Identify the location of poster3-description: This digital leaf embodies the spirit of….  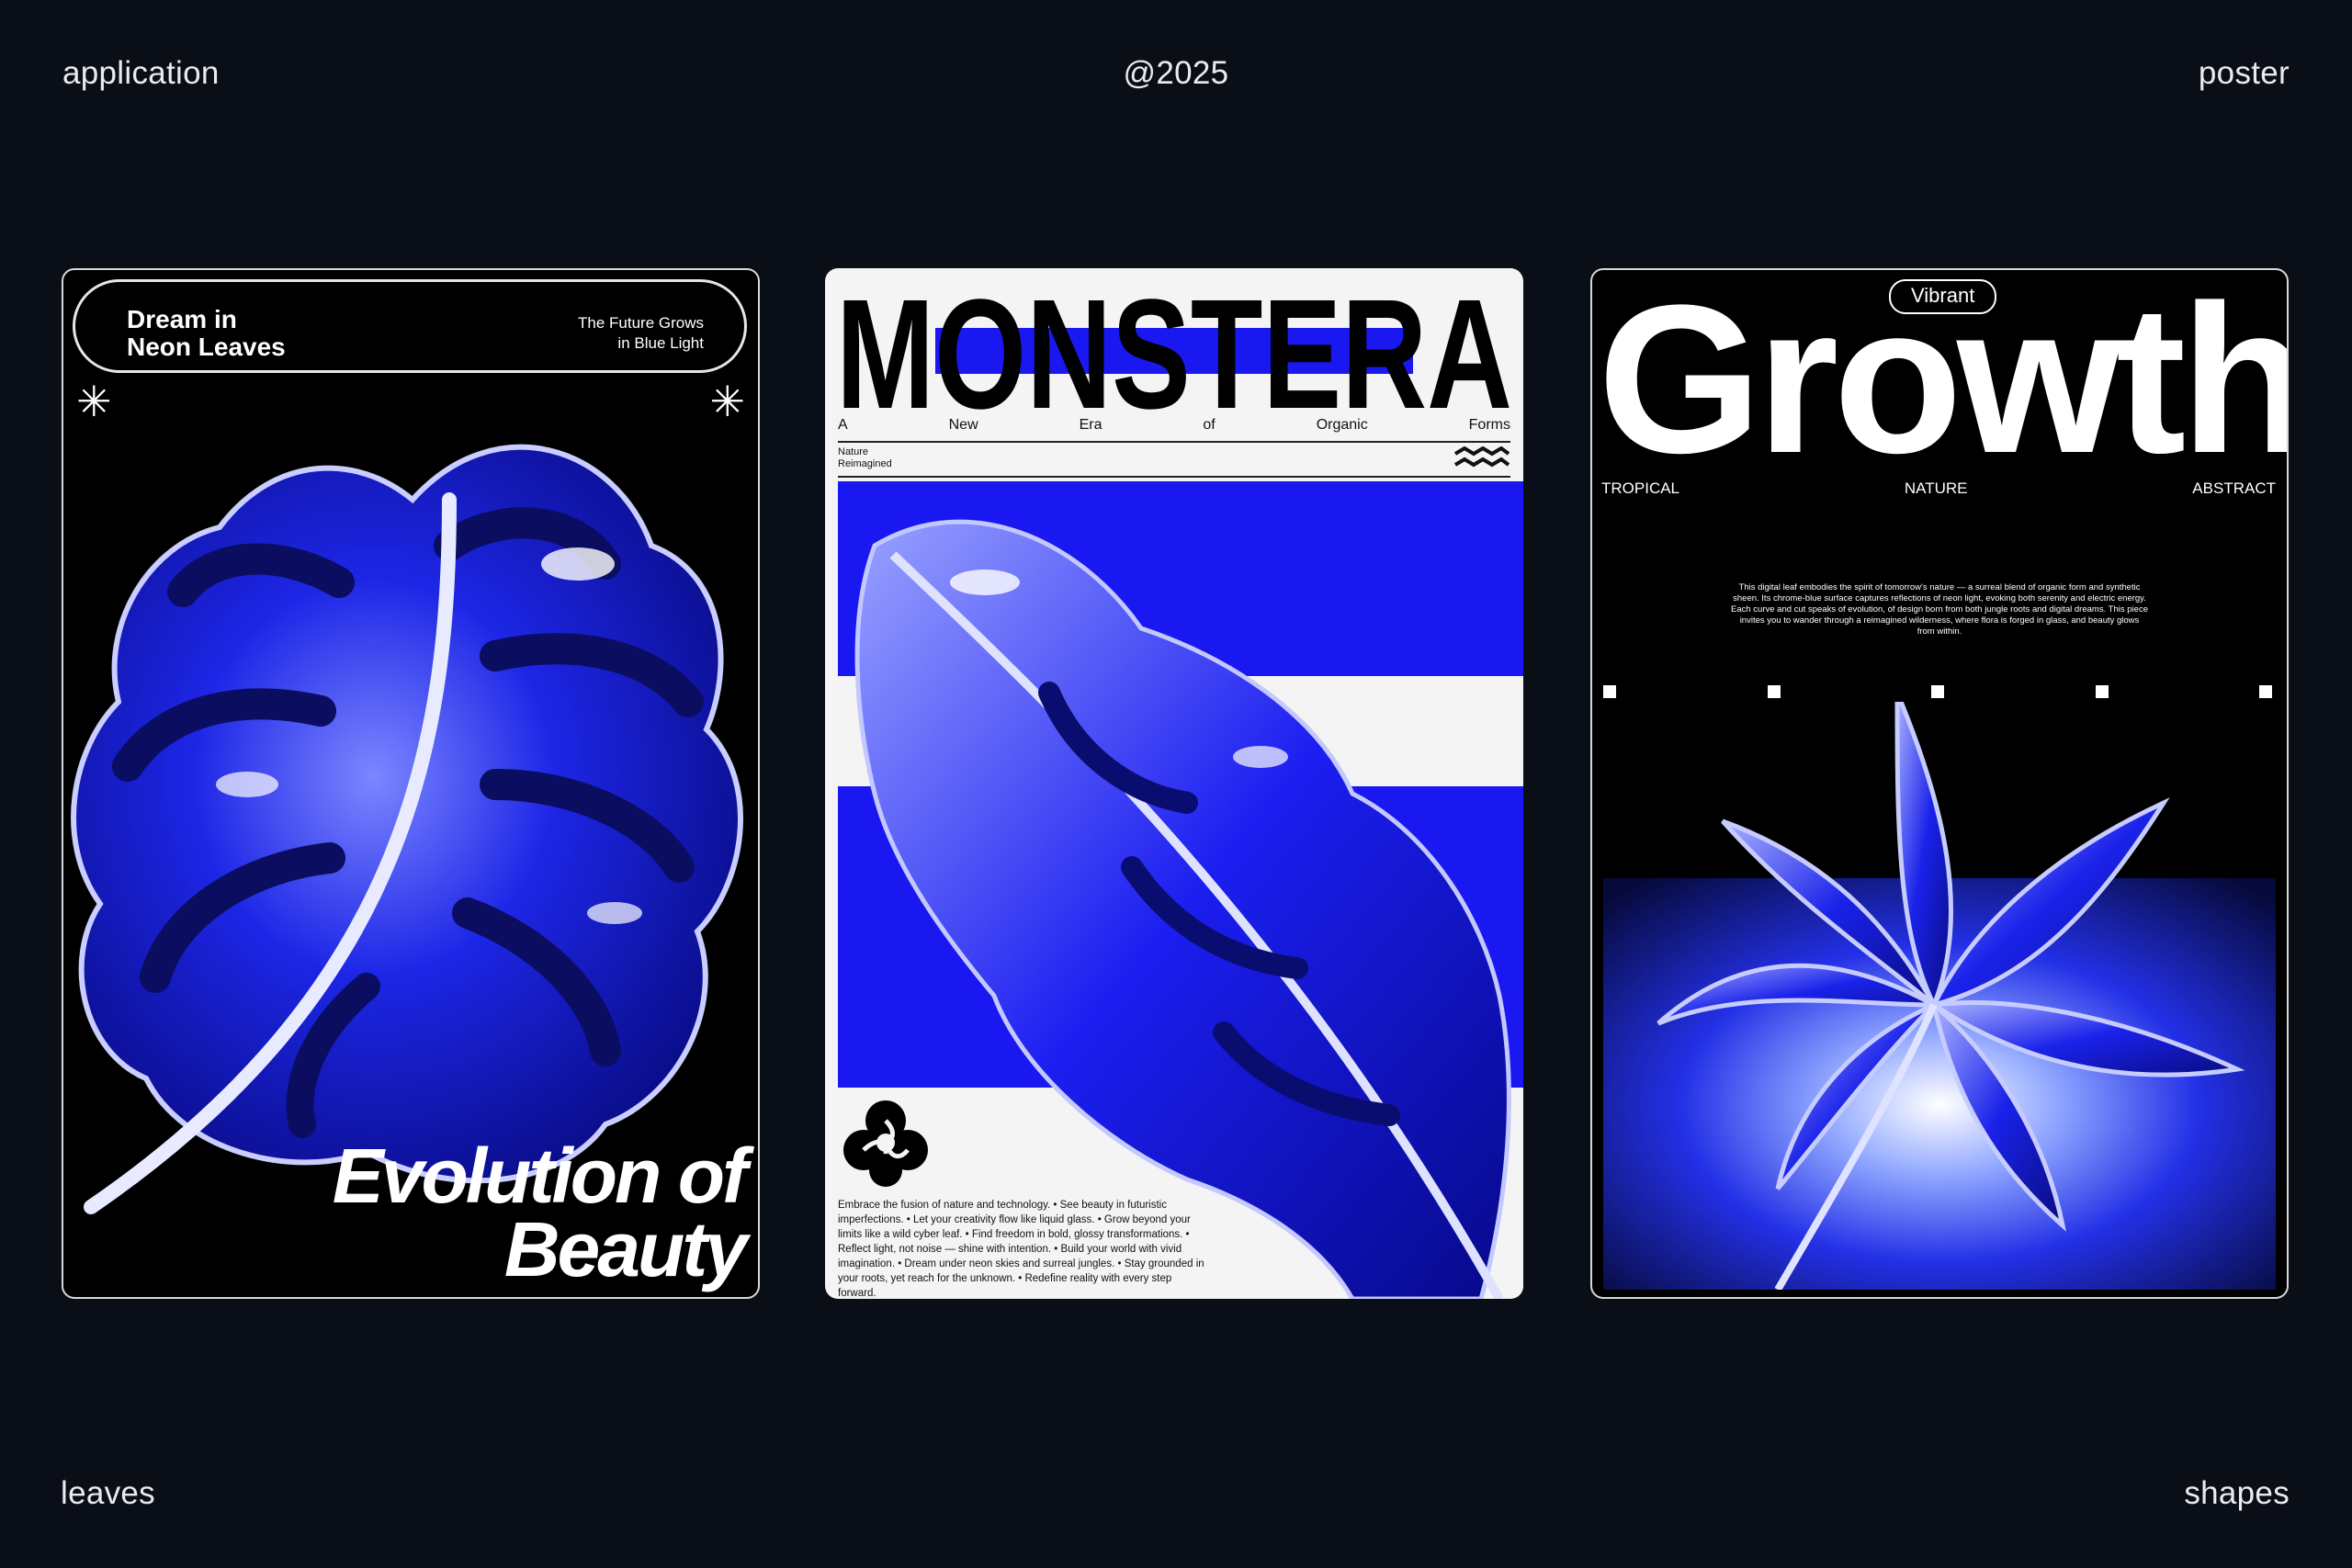
(1939, 610).